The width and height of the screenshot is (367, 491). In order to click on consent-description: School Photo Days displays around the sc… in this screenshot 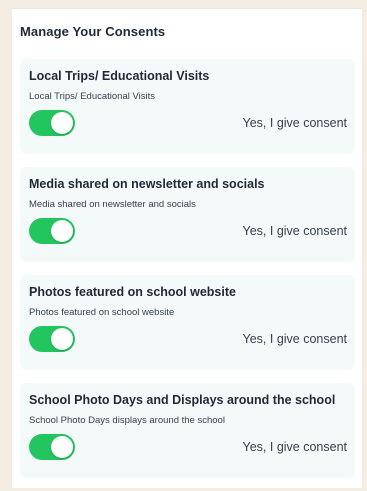, I will do `click(127, 420)`.